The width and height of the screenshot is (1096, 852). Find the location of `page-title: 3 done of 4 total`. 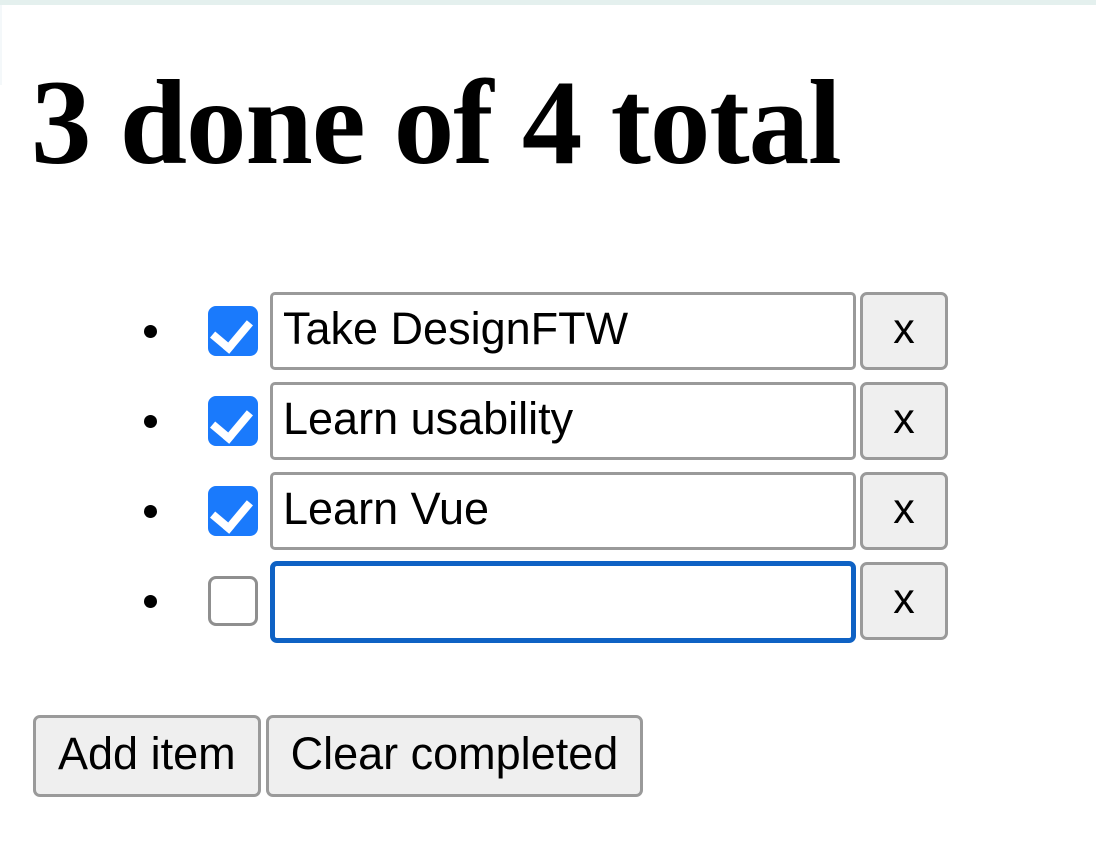

page-title: 3 done of 4 total is located at coordinates (436, 123).